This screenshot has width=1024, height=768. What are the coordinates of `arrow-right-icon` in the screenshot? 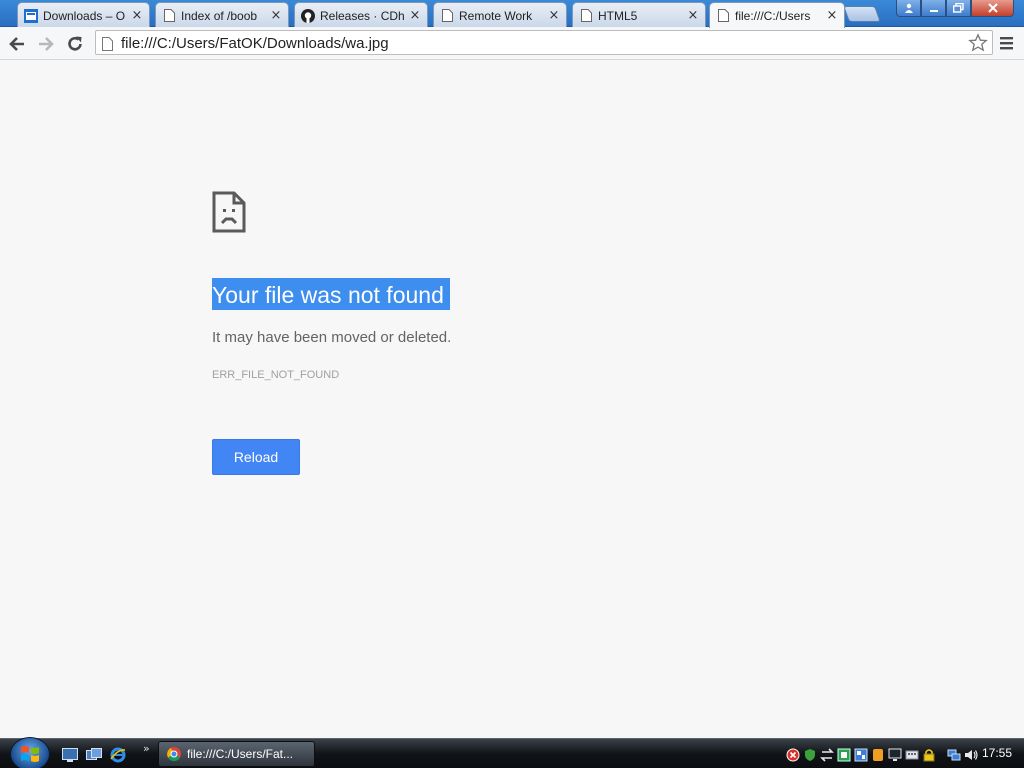 It's located at (46, 44).